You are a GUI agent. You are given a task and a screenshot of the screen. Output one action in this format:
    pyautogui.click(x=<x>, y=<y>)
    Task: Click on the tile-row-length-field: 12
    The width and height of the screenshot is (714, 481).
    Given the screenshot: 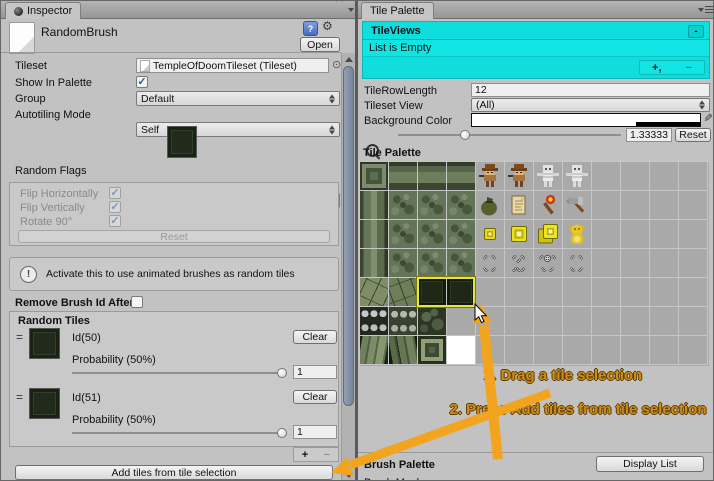 What is the action you would take?
    pyautogui.click(x=590, y=90)
    